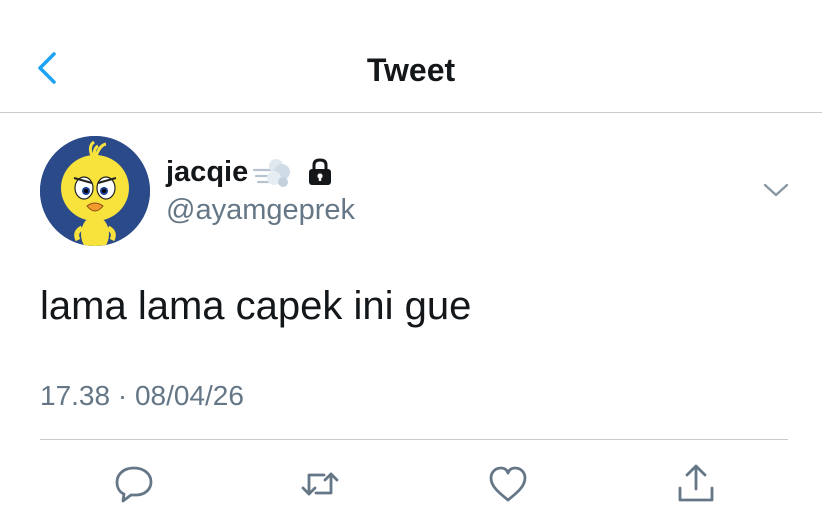 This screenshot has width=822, height=522. Describe the element at coordinates (207, 172) in the screenshot. I see `display-name: jacqie` at that location.